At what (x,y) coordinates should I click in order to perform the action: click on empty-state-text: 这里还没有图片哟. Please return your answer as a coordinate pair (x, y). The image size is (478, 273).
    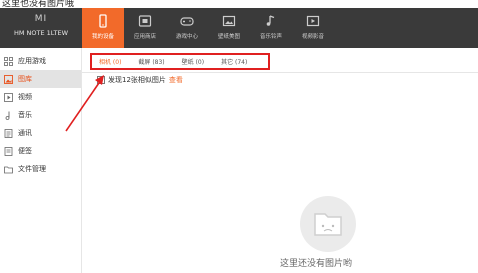
    Looking at the image, I should click on (316, 264).